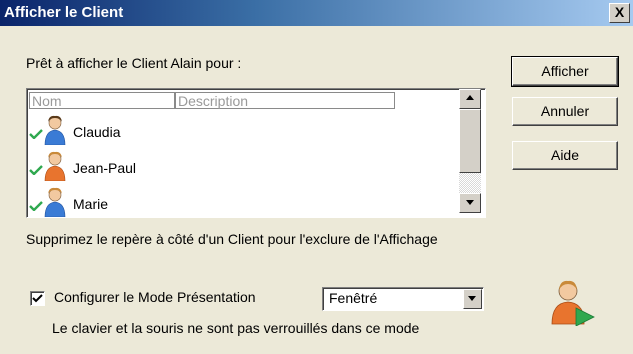 The width and height of the screenshot is (633, 354). Describe the element at coordinates (242, 202) in the screenshot. I see `list-item: Marie` at that location.